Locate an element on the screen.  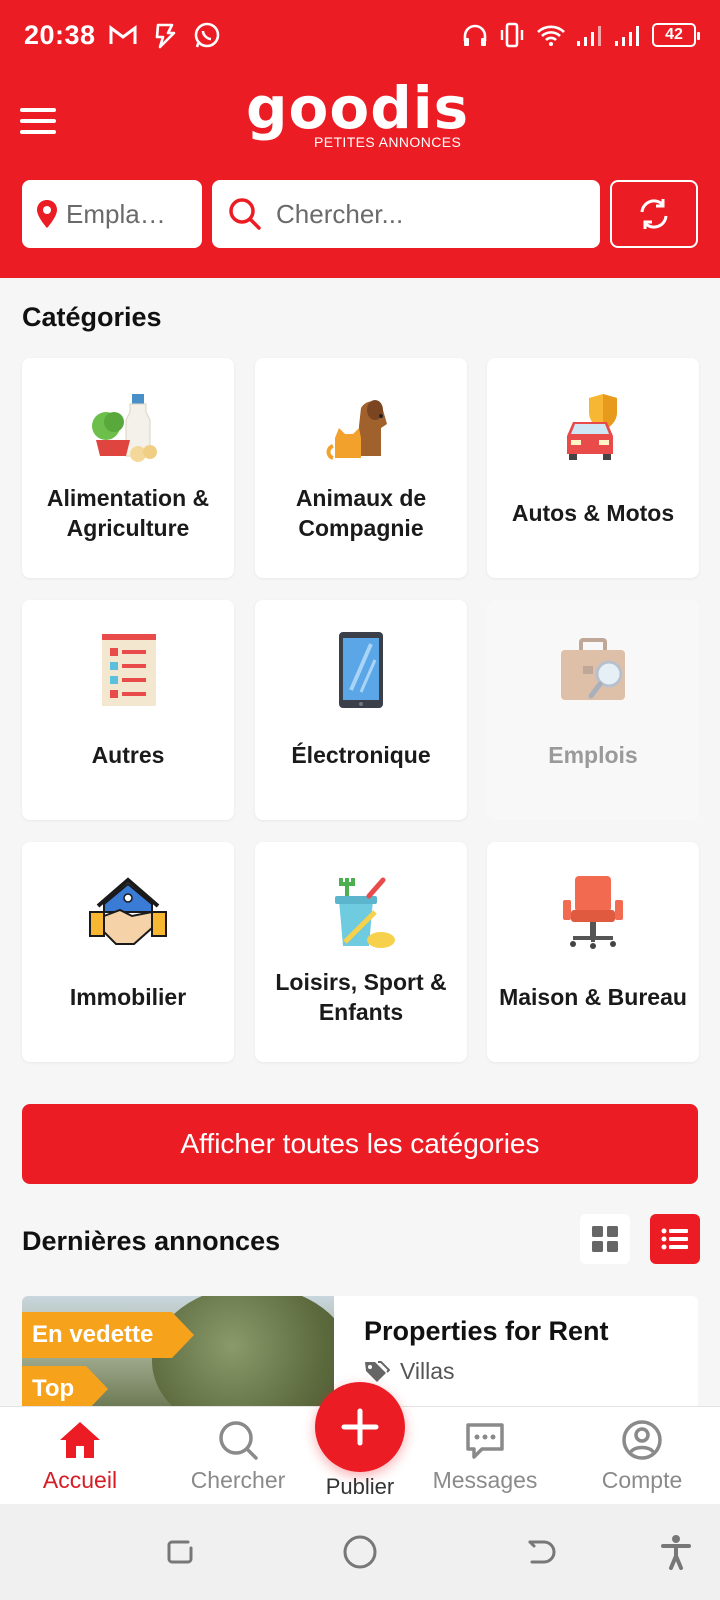
status-bar: 20:38 42 is located at coordinates (360, 36).